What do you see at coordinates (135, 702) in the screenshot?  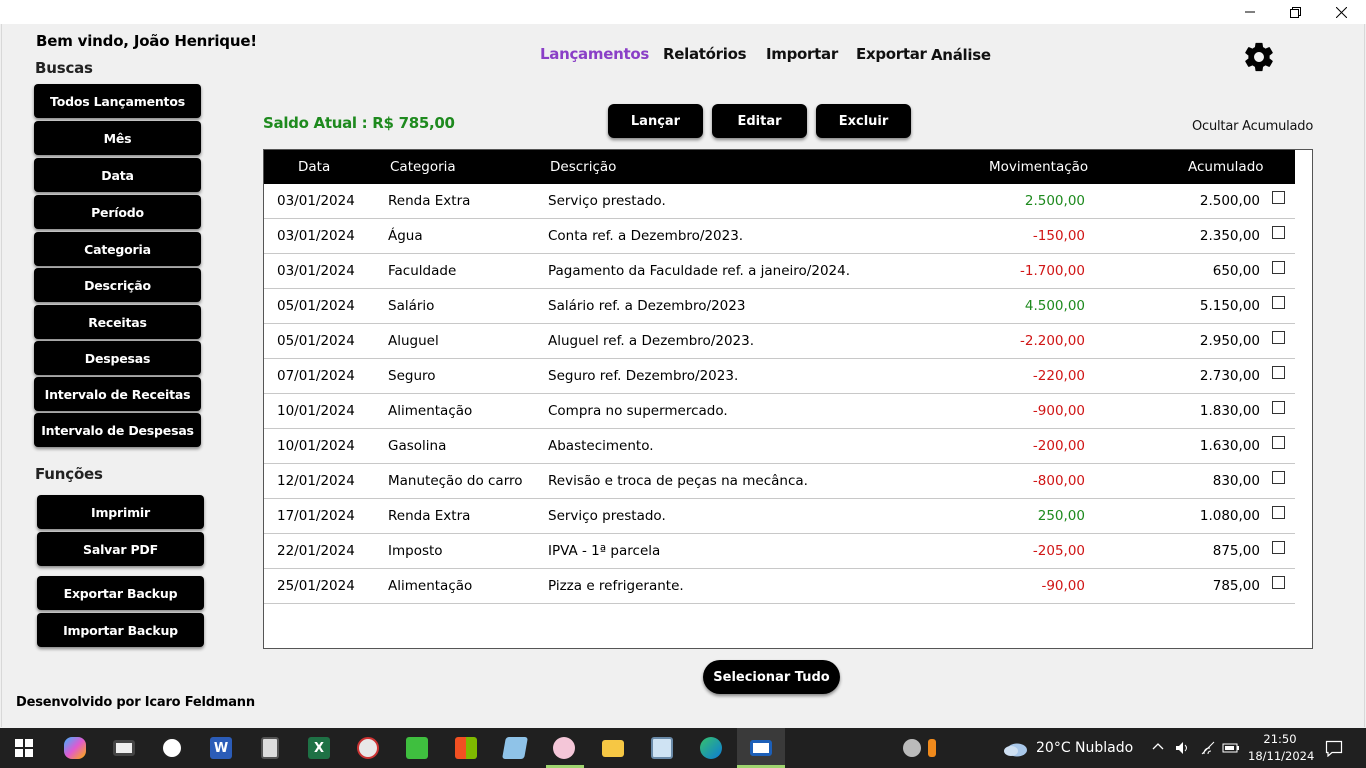 I see `developer-credit: Desenvolvido por Icaro Feldmann` at bounding box center [135, 702].